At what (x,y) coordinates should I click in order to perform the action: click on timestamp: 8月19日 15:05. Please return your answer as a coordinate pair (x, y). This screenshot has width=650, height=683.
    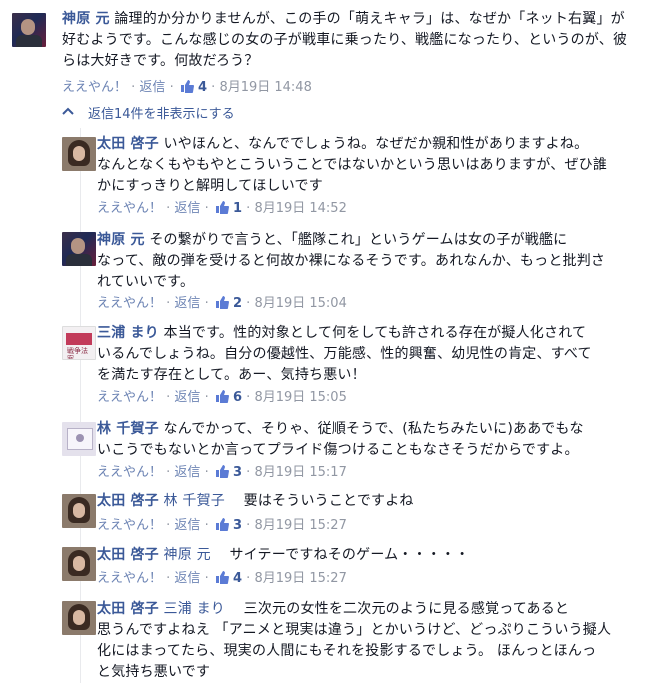
    Looking at the image, I should click on (300, 397).